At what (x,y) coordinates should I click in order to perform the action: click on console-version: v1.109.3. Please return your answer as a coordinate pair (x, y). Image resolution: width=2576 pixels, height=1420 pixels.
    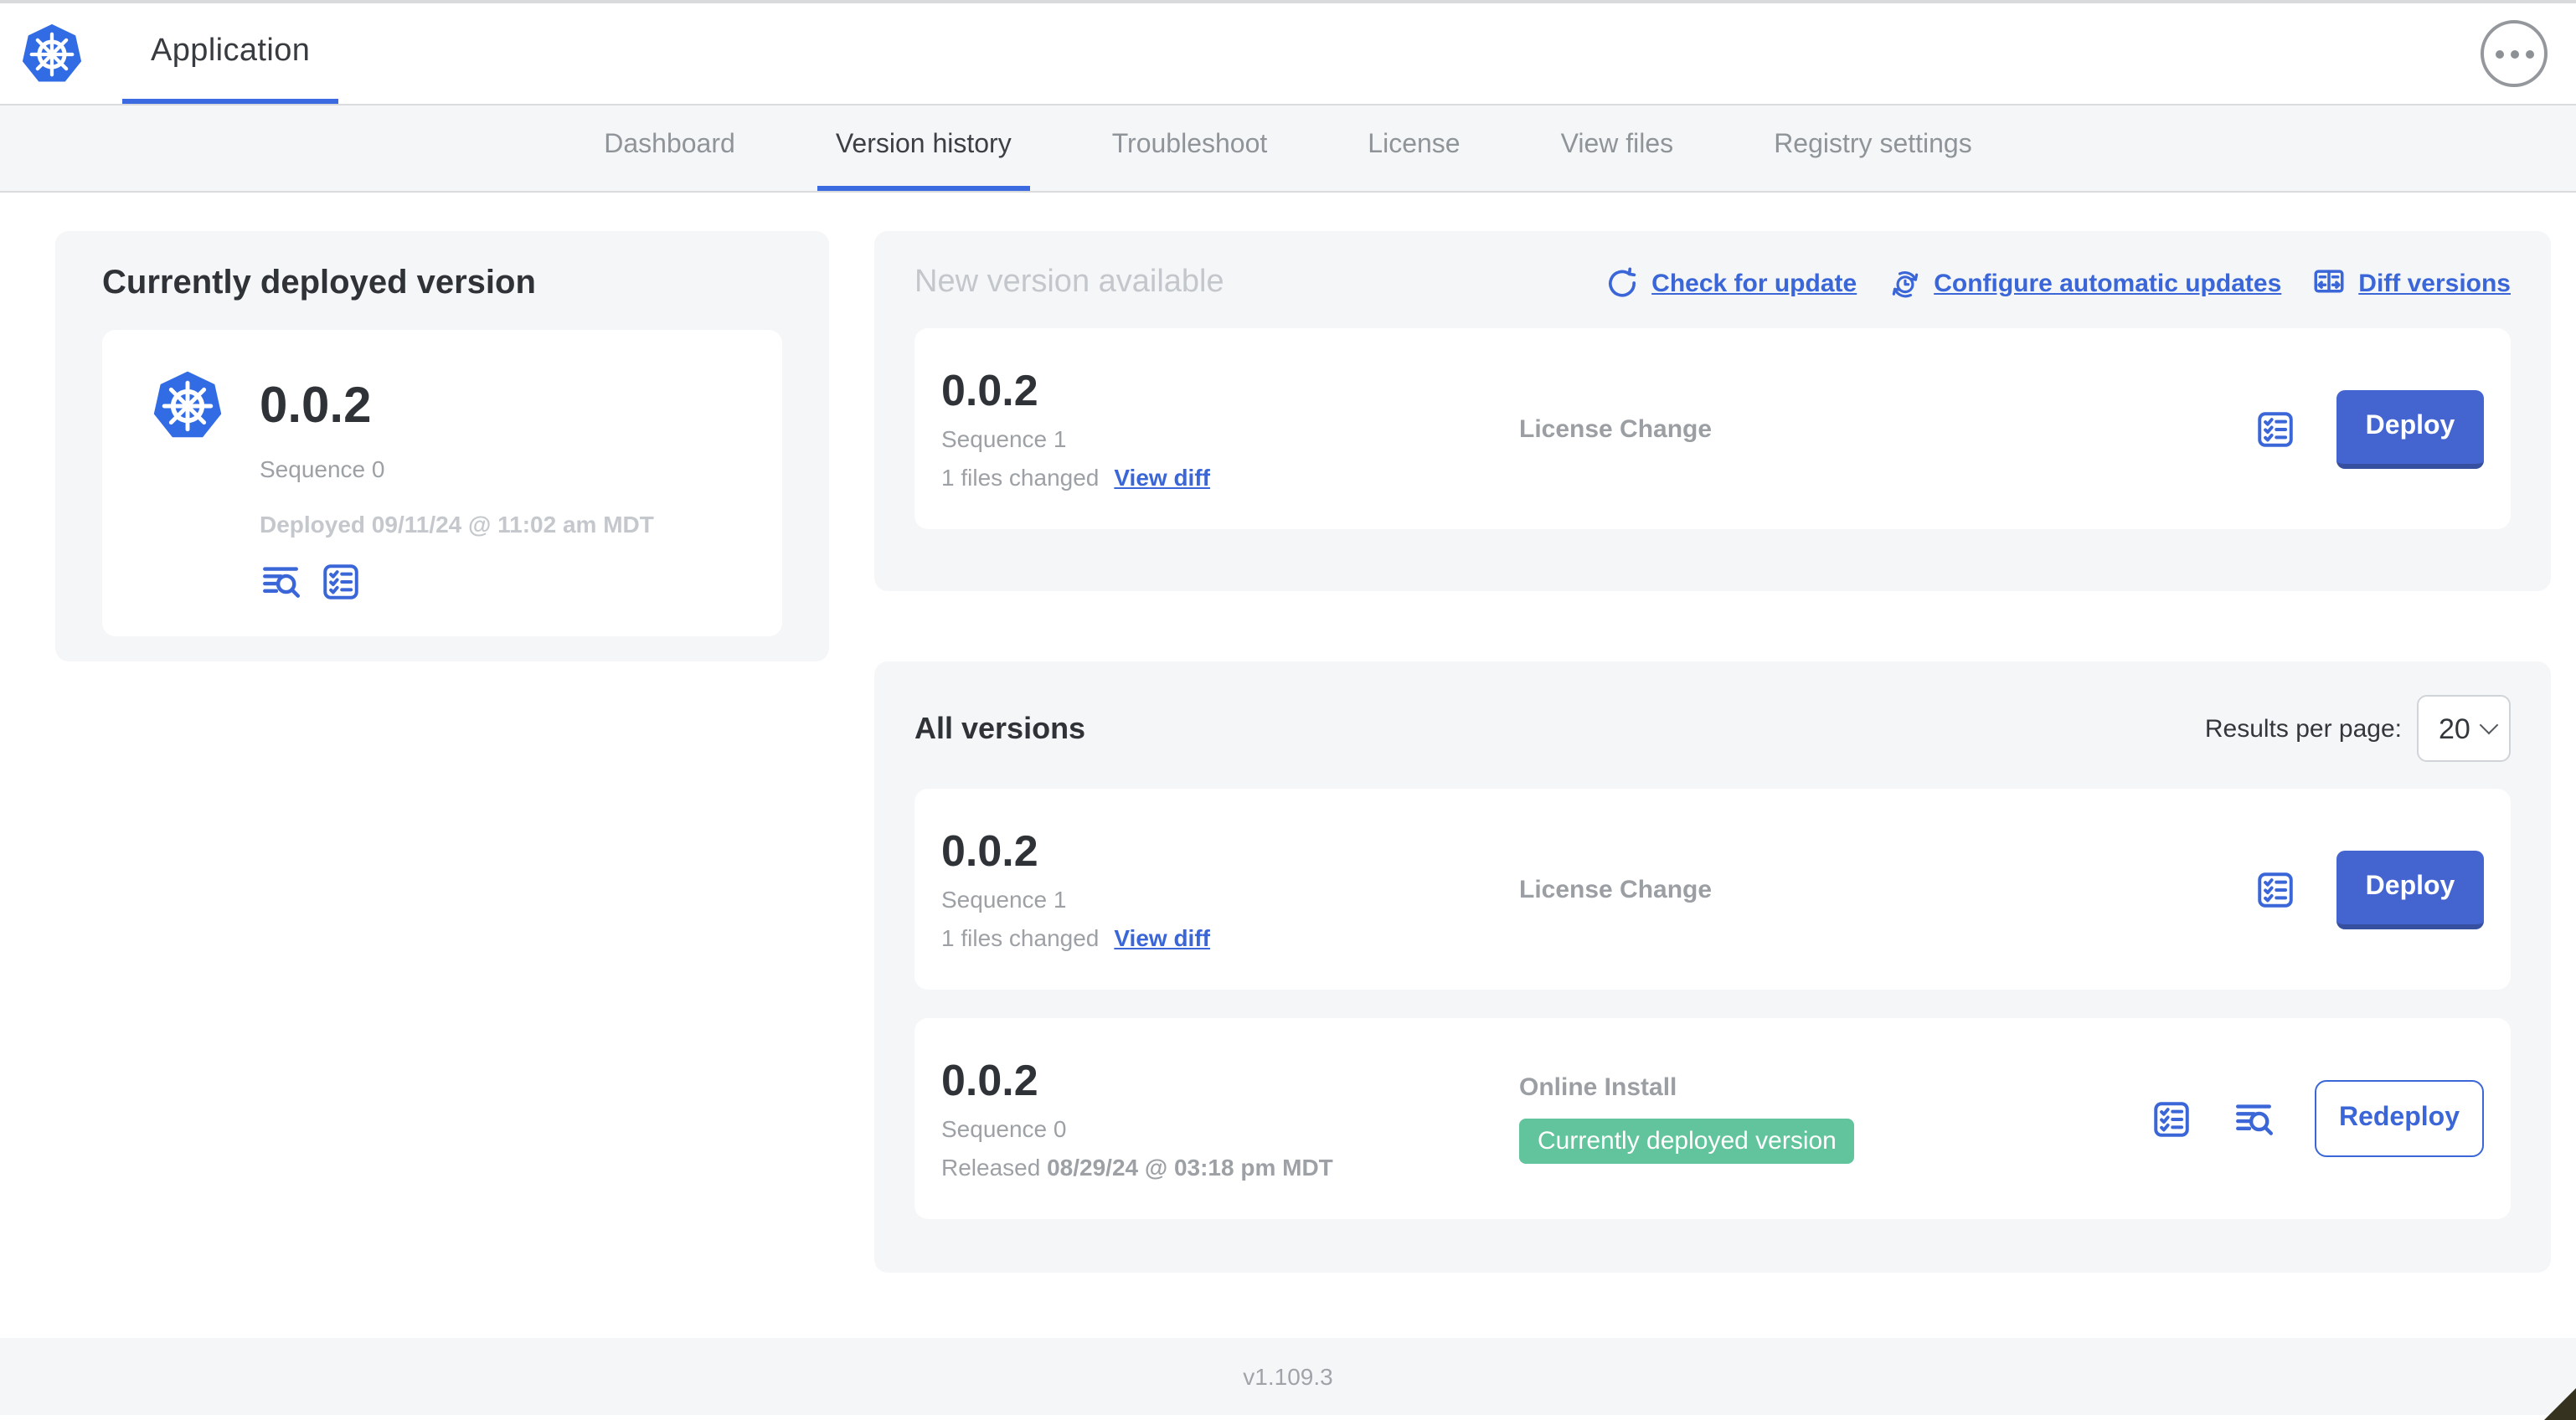
    Looking at the image, I should click on (1288, 1376).